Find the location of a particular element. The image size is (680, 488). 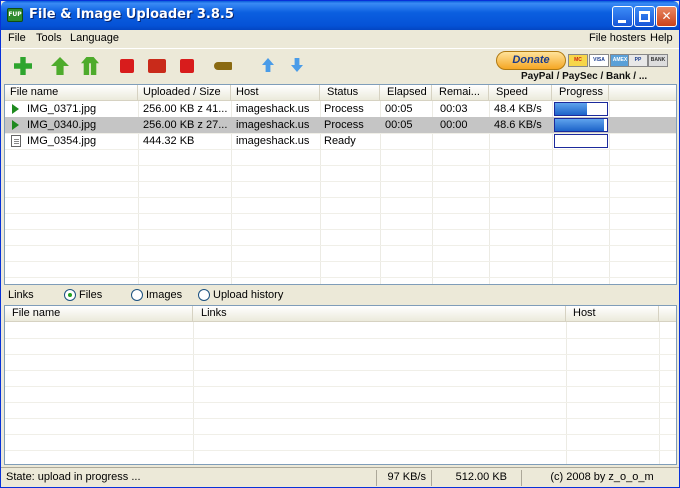

links-col-links: Links is located at coordinates (379, 314).